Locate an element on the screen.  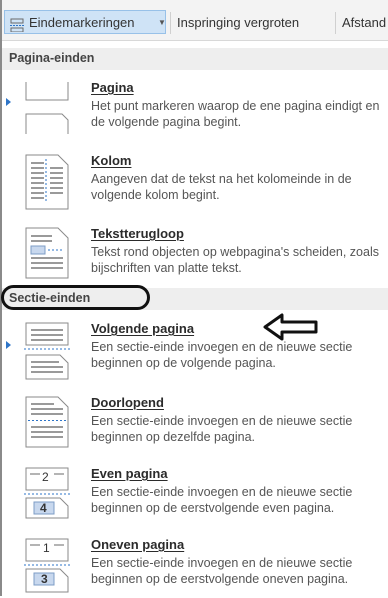
item-title: Tekstterugloop is located at coordinates (137, 233).